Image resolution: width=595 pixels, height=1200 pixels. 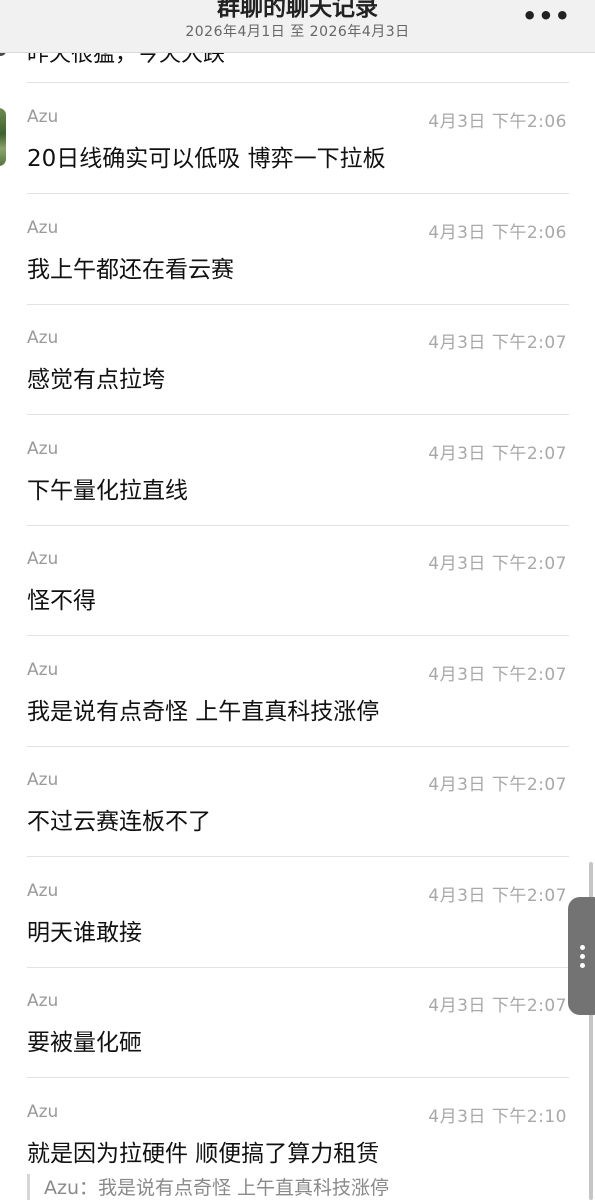 What do you see at coordinates (3, 137) in the screenshot?
I see `avatar` at bounding box center [3, 137].